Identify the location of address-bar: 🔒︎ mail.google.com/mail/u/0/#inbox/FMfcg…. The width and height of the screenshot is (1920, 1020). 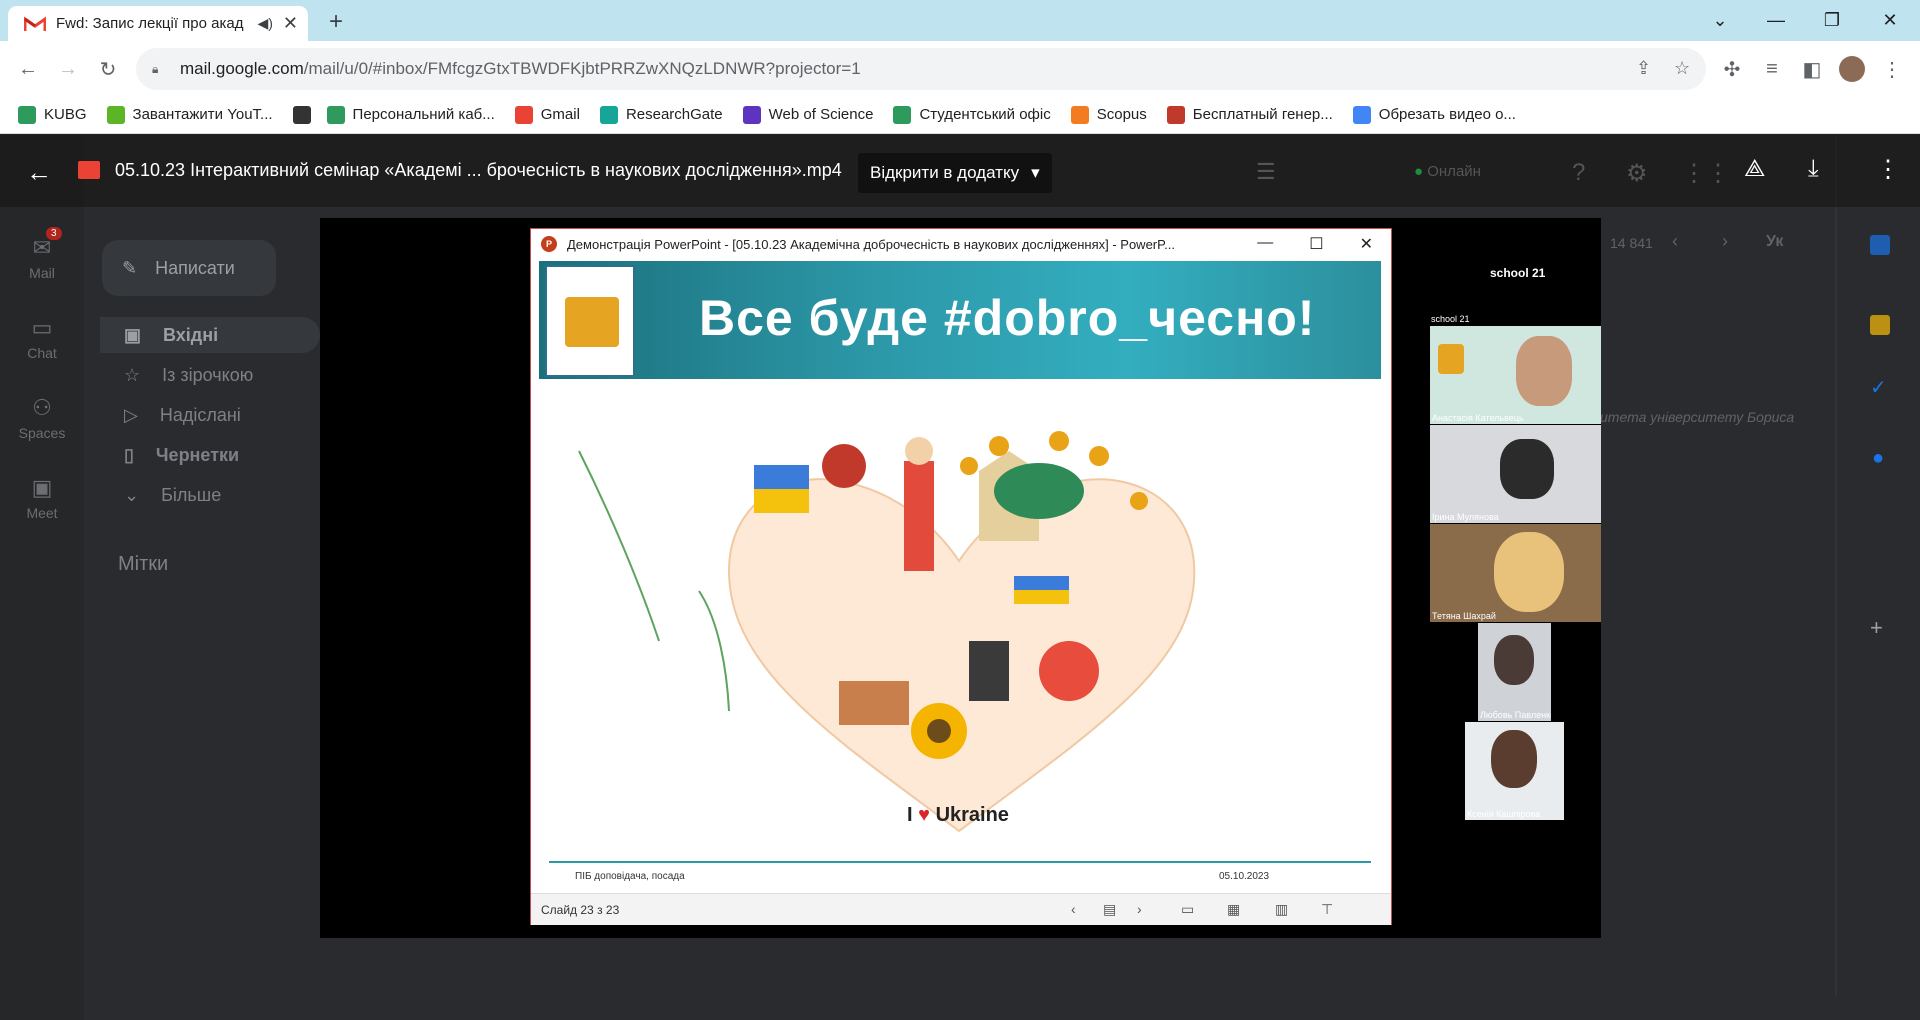
(921, 69).